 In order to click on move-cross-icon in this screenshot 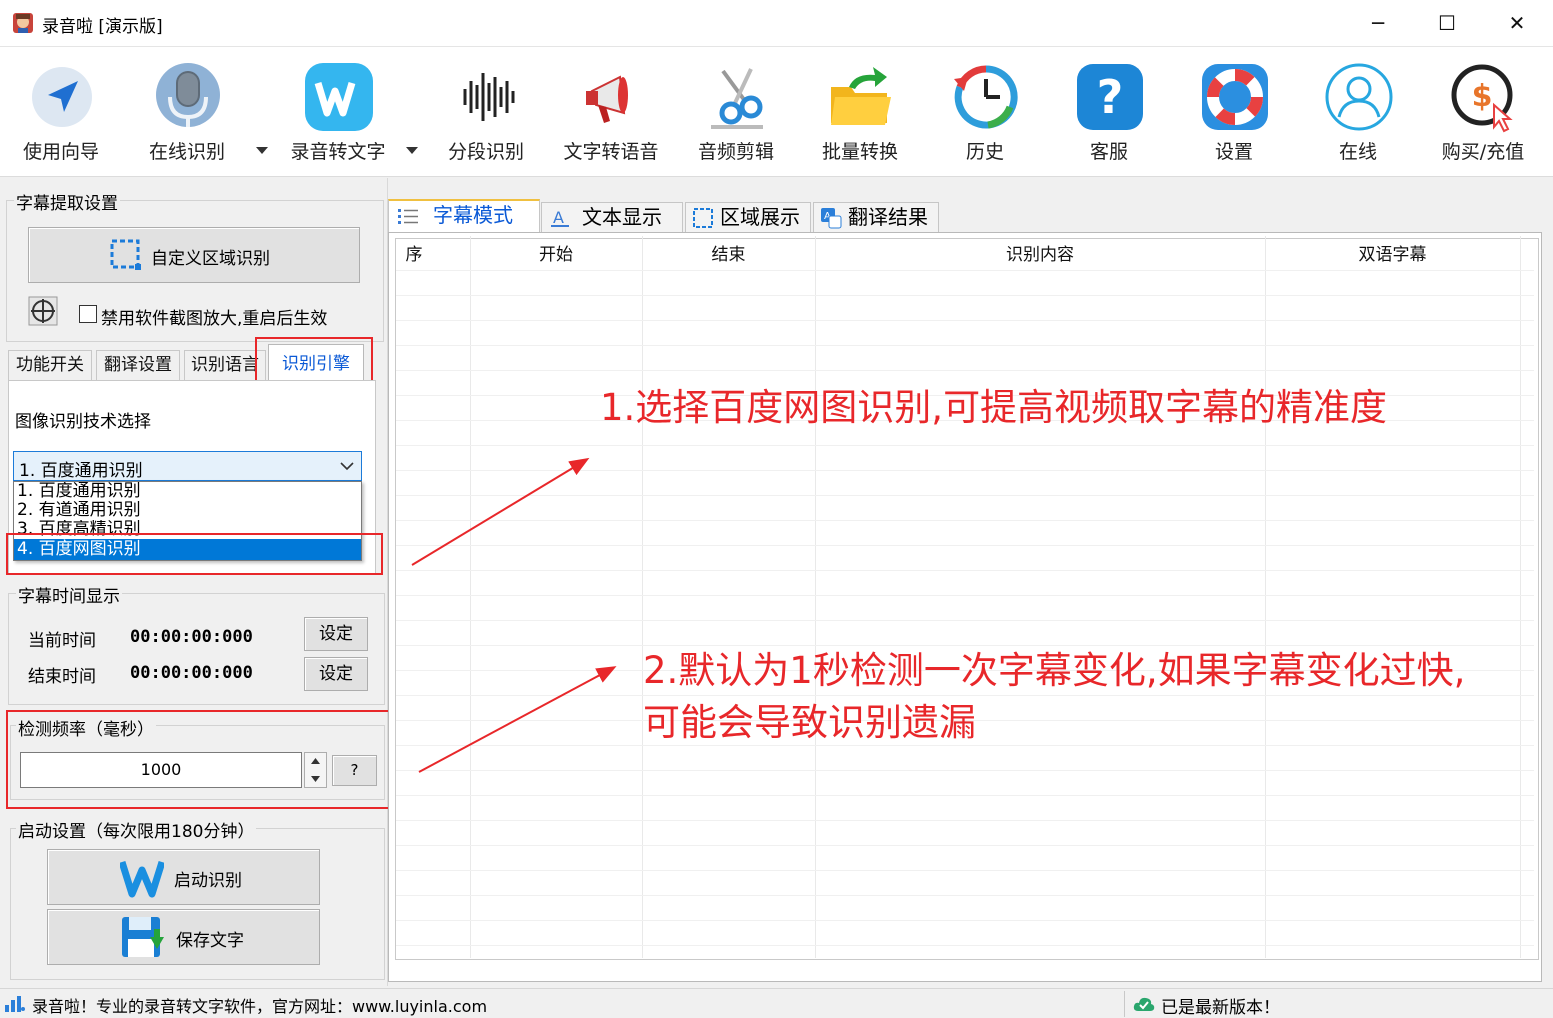, I will do `click(43, 311)`.